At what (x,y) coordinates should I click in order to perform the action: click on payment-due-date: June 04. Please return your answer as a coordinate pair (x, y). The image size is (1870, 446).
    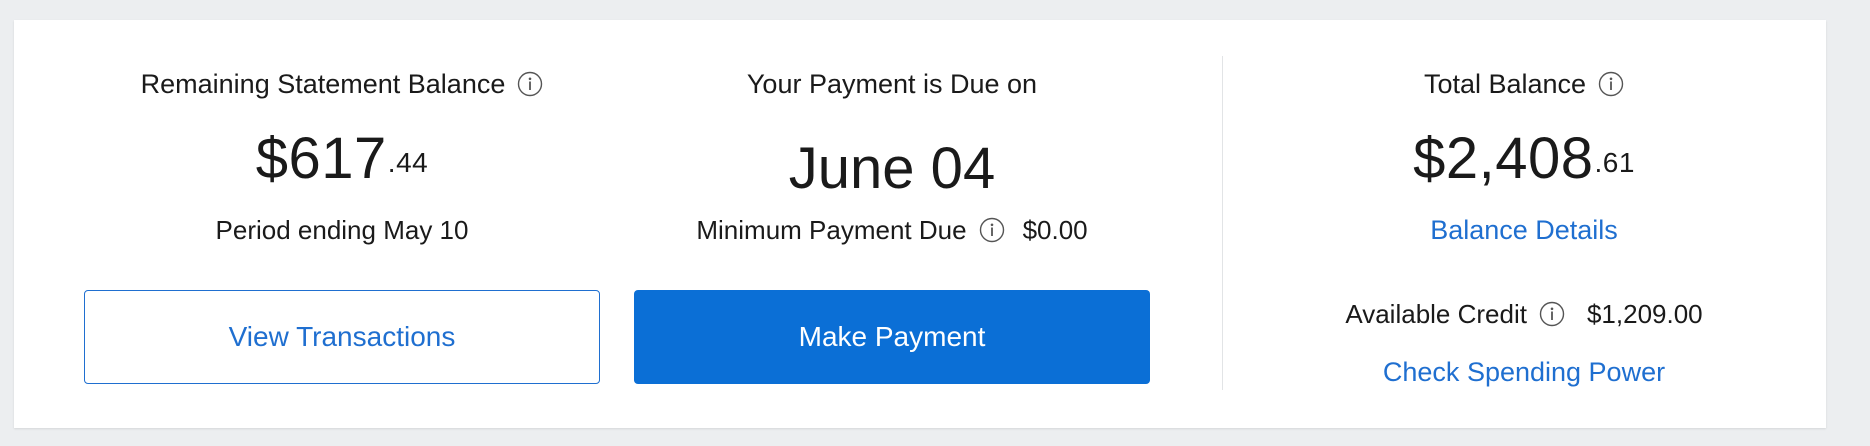
    Looking at the image, I should click on (892, 168).